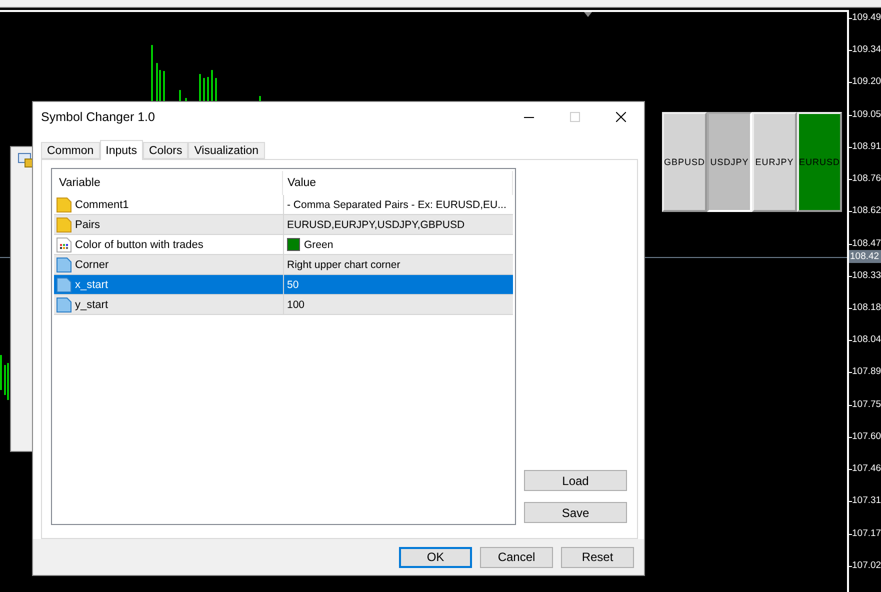 The image size is (881, 592). I want to click on price-label: 107.31, so click(866, 501).